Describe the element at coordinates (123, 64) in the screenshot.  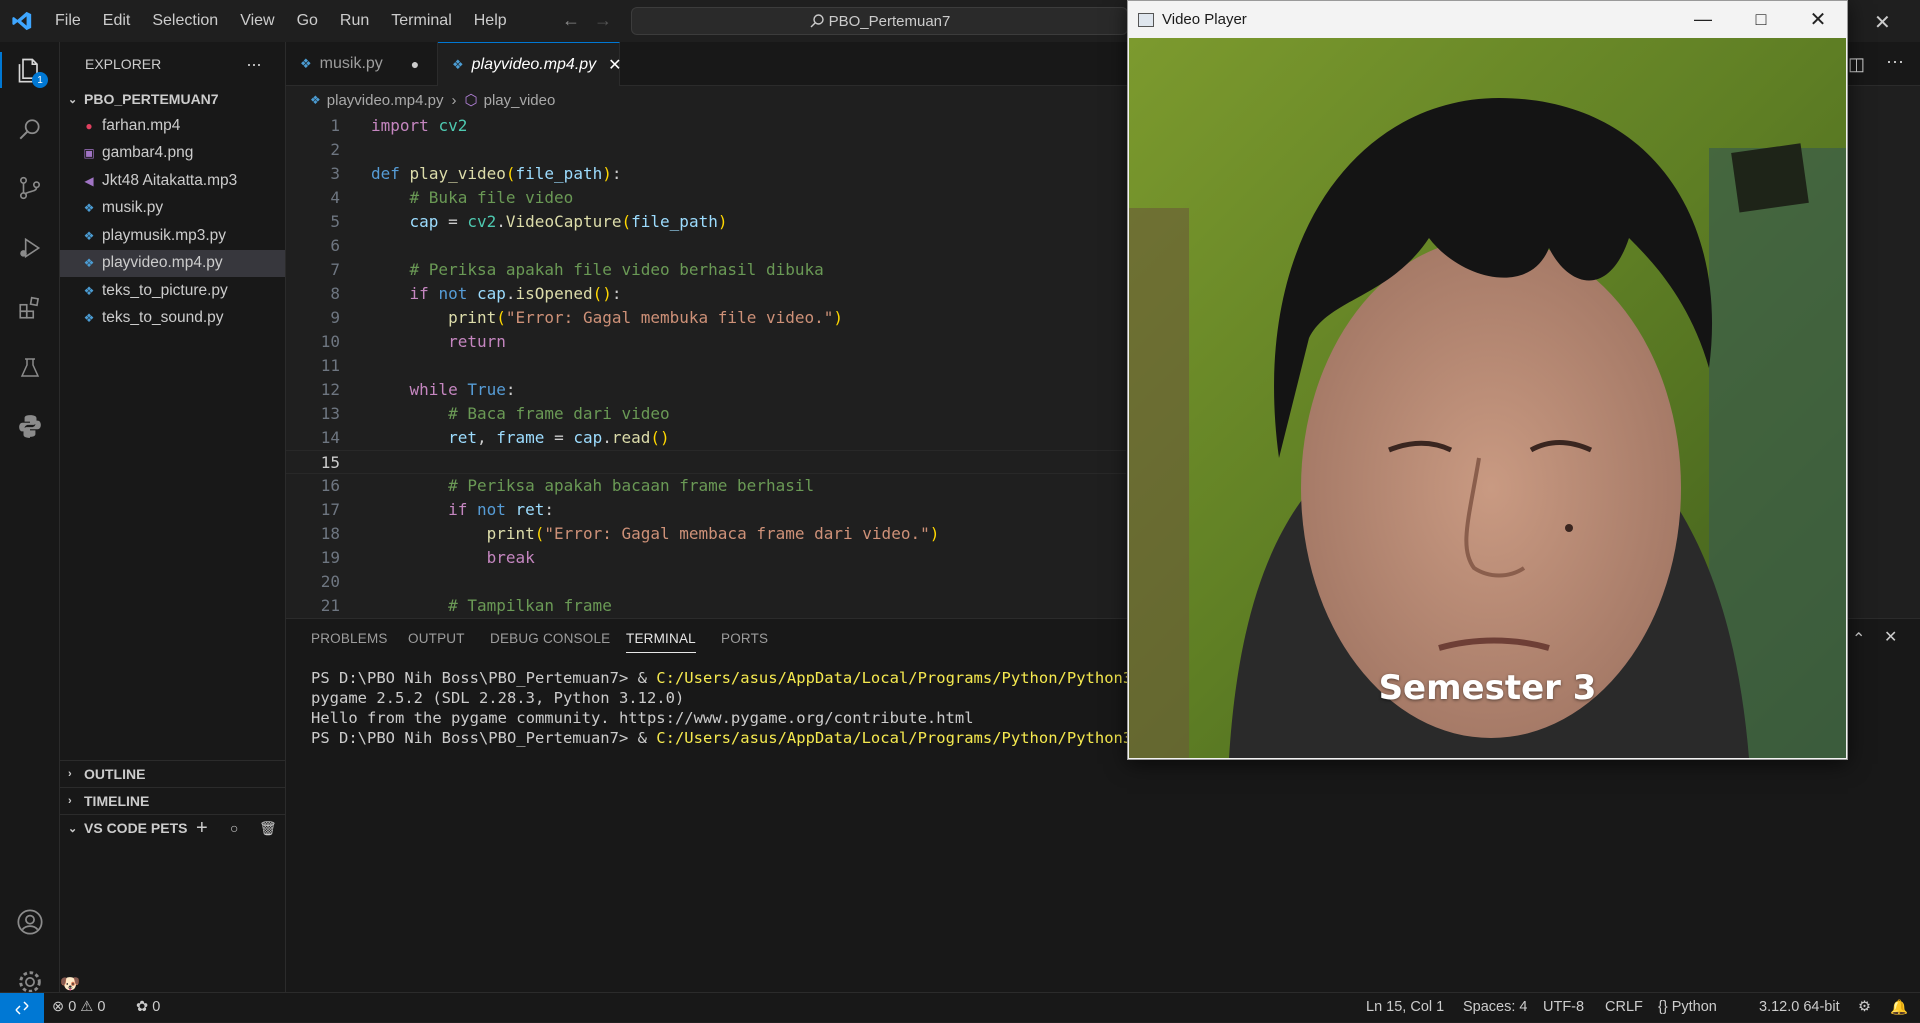
I see `explorer-title: EXPLORER` at that location.